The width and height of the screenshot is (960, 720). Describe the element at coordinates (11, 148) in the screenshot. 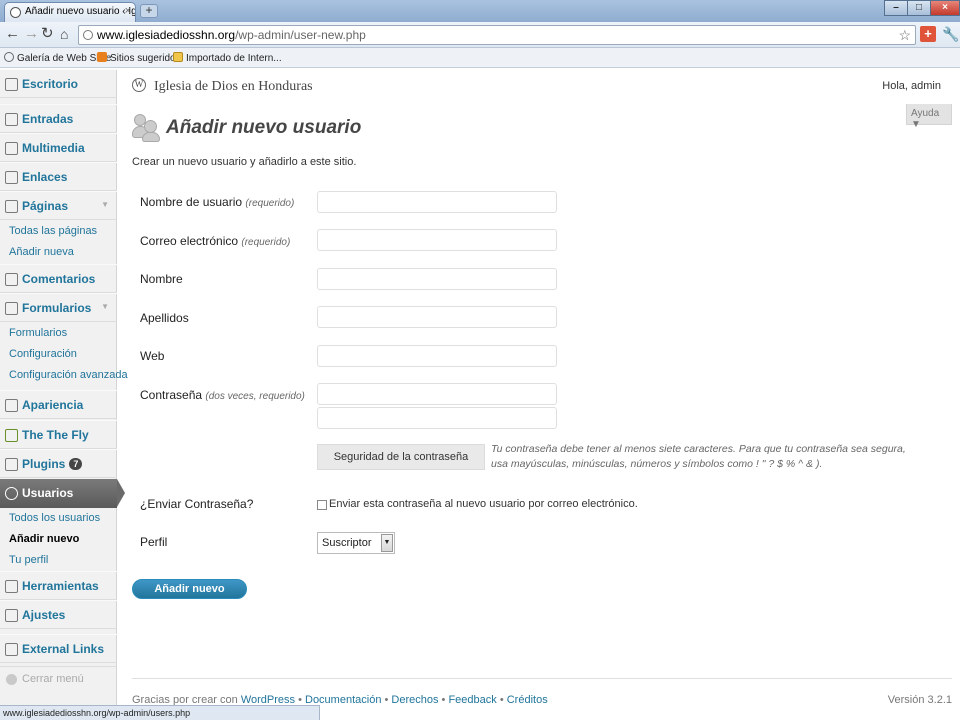

I see `media-icon` at that location.